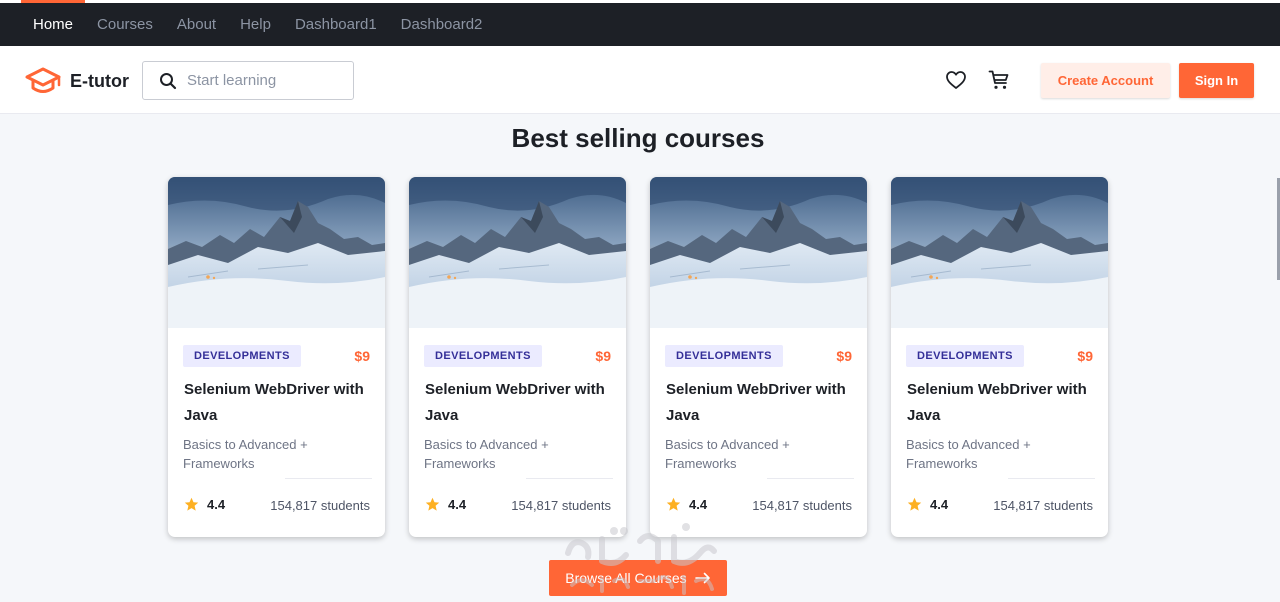  Describe the element at coordinates (1105, 80) in the screenshot. I see `create-account-button: Create Account` at that location.